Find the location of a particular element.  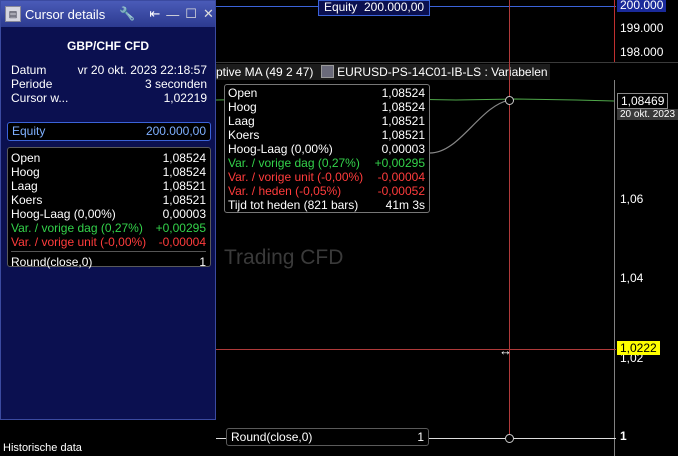

indicator-value: 1 is located at coordinates (420, 437).